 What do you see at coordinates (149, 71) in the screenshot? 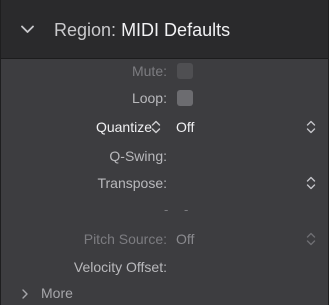
I see `mute-label: Mute:` at bounding box center [149, 71].